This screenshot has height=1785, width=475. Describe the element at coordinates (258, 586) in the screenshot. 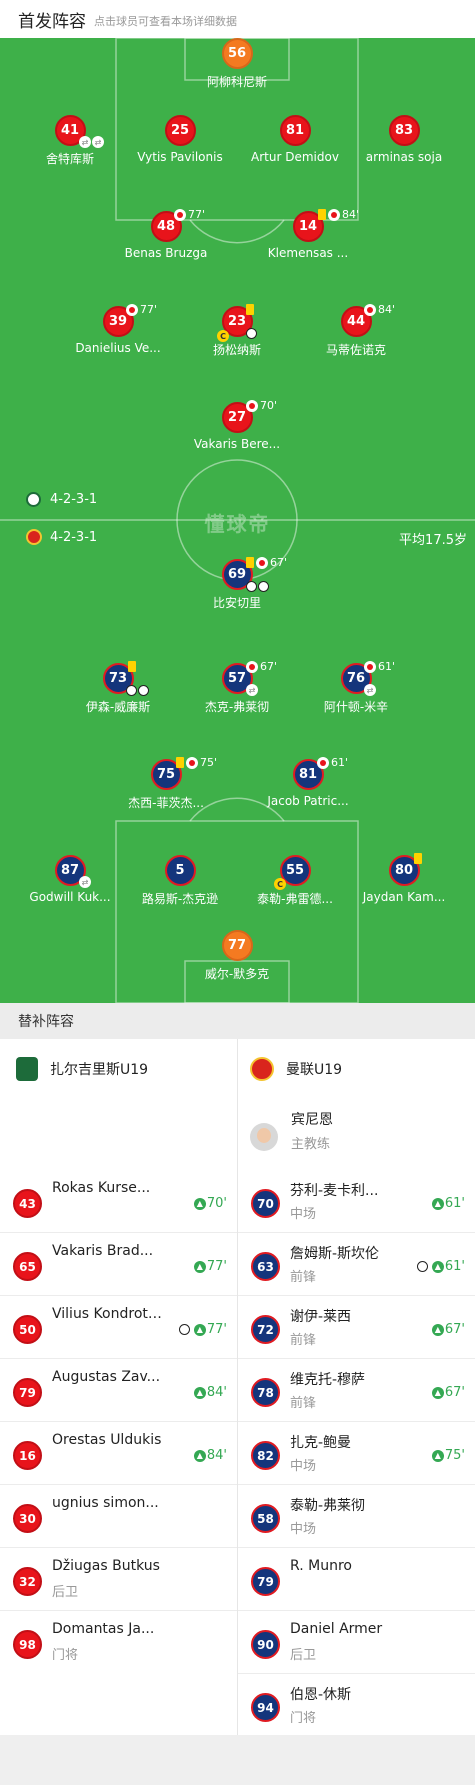

I see `goal-event` at that location.